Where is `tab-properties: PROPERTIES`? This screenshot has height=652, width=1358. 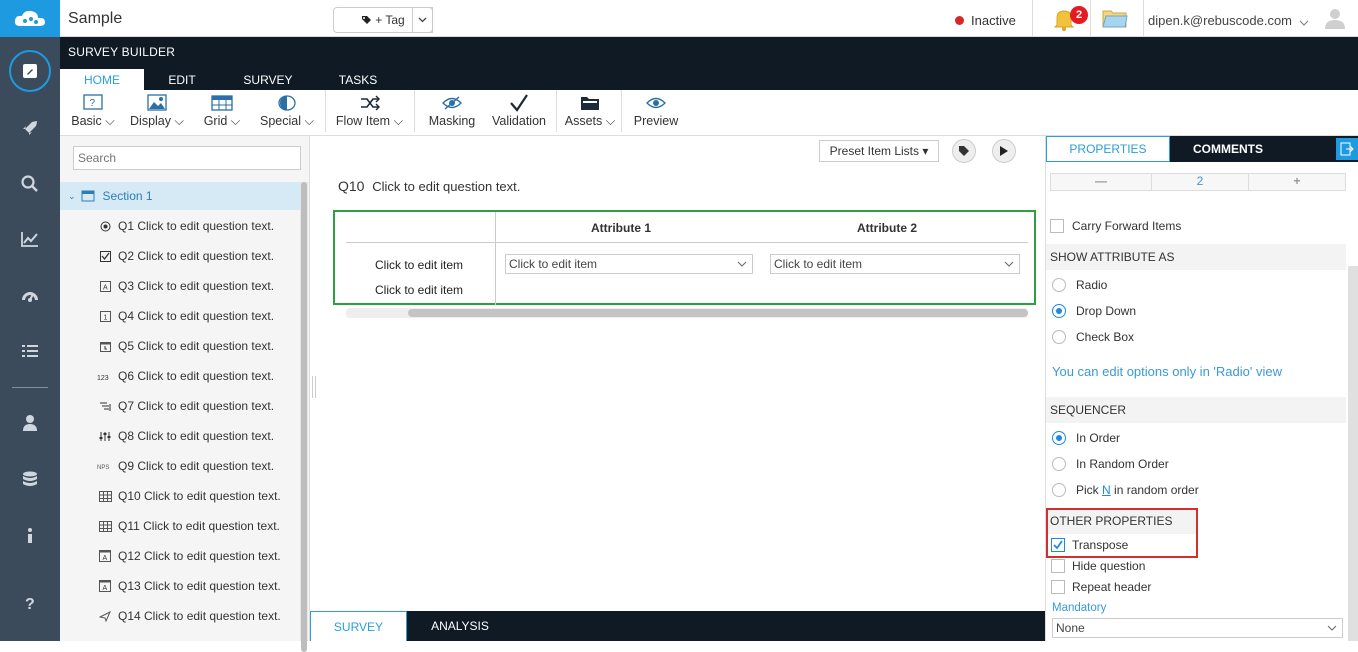 tab-properties: PROPERTIES is located at coordinates (1108, 149).